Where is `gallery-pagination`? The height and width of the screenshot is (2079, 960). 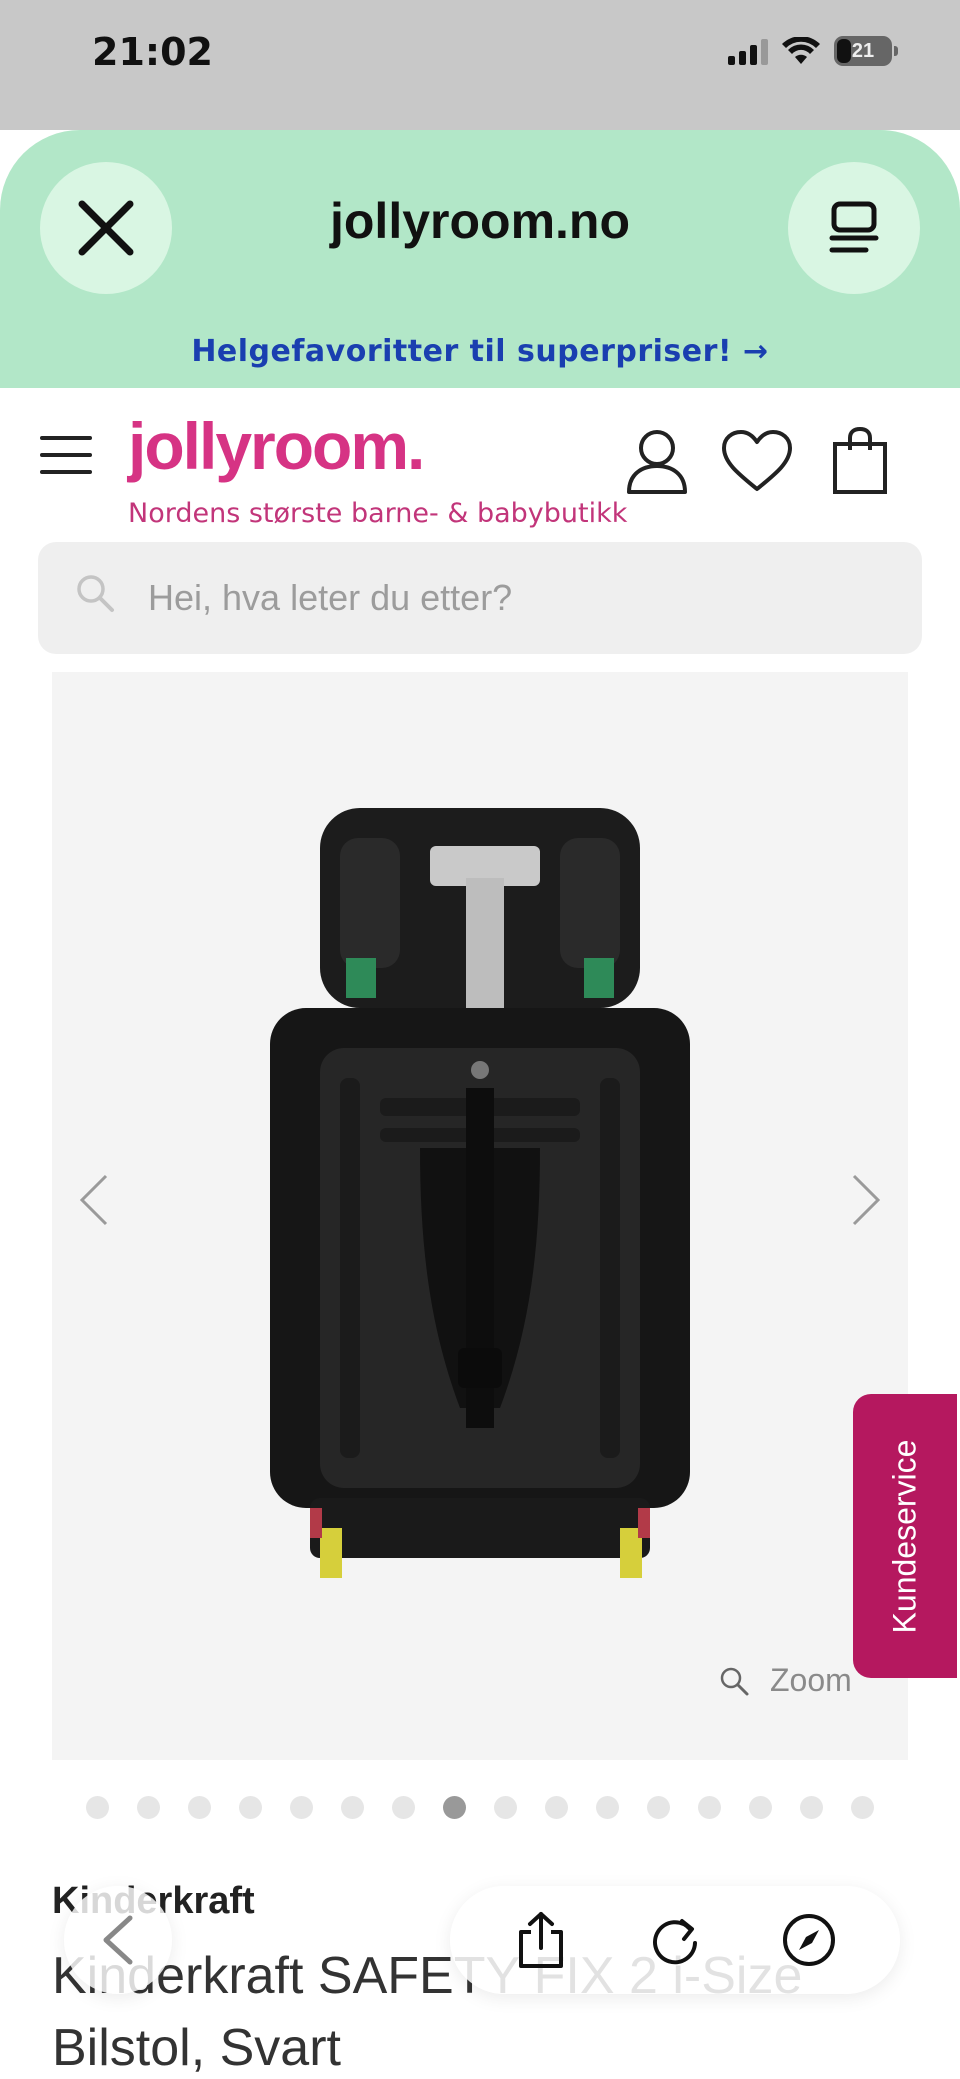 gallery-pagination is located at coordinates (480, 1807).